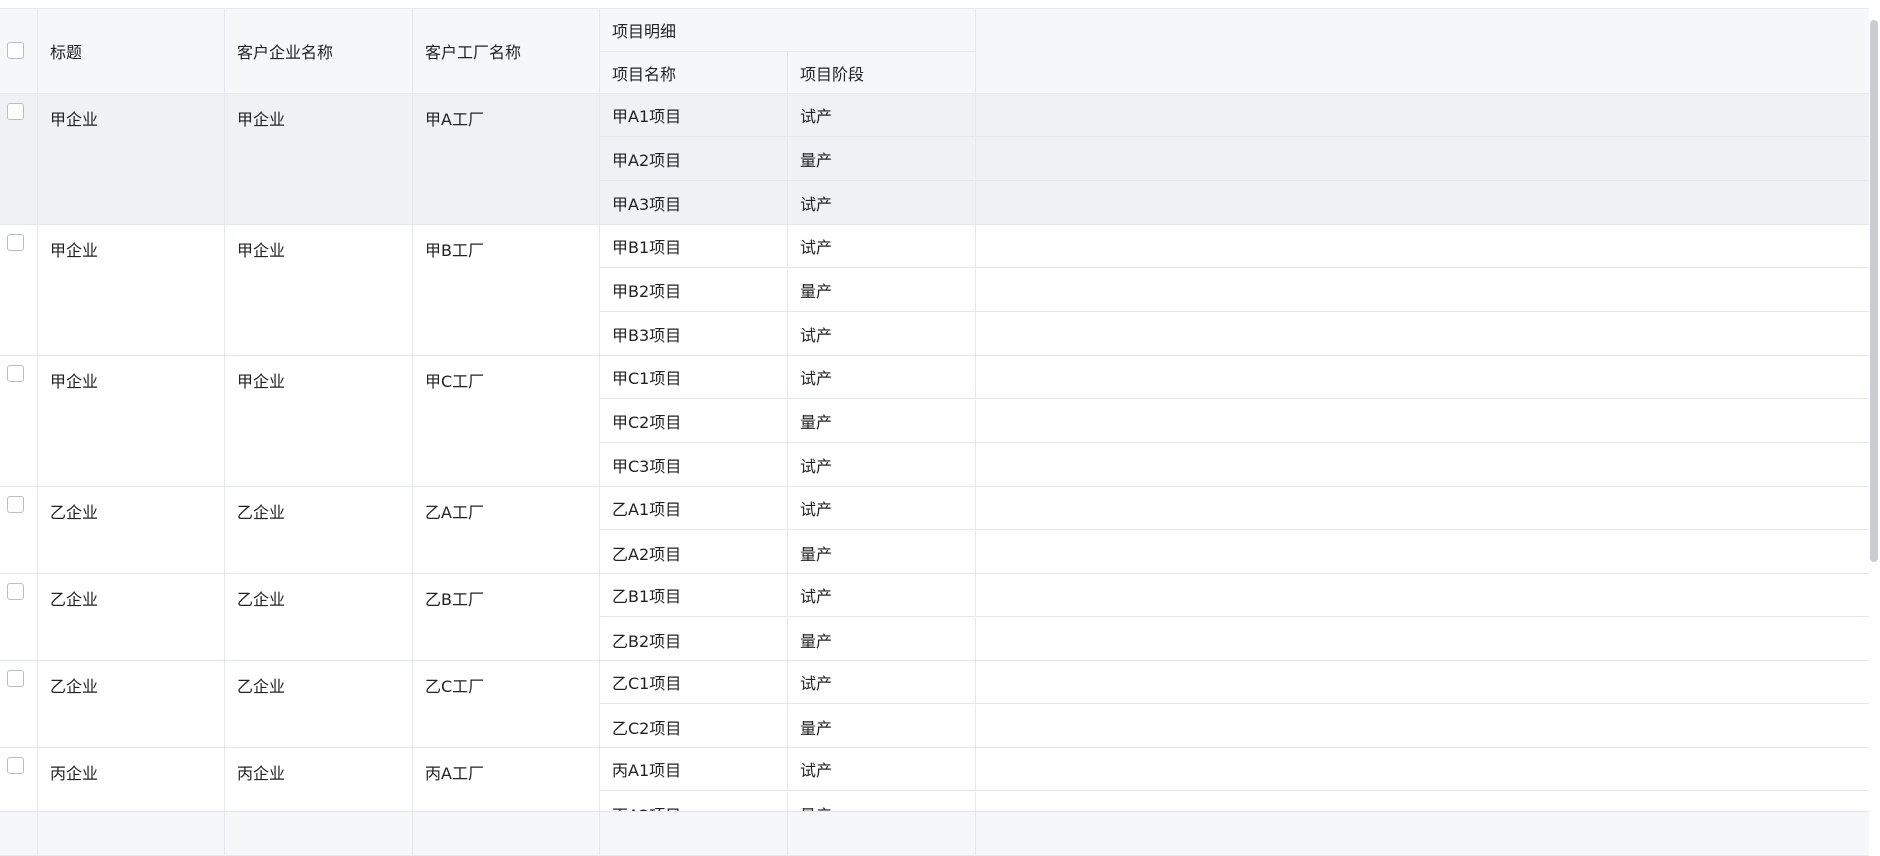 The width and height of the screenshot is (1880, 856). I want to click on cell-project-name: 乙A1项目, so click(694, 508).